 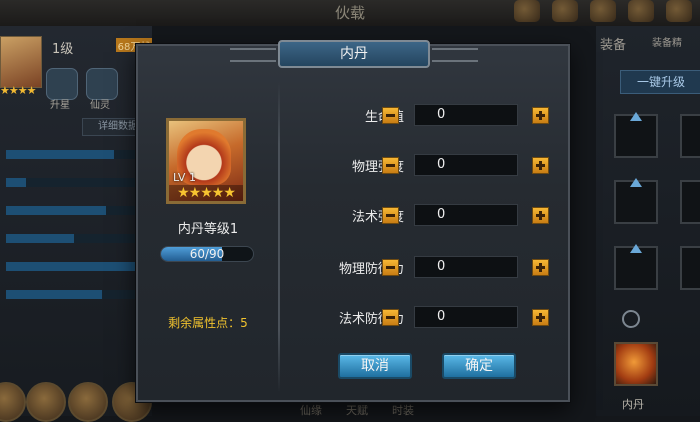 I want to click on attr-row-magic-power: 法术强度 0, so click(x=425, y=215).